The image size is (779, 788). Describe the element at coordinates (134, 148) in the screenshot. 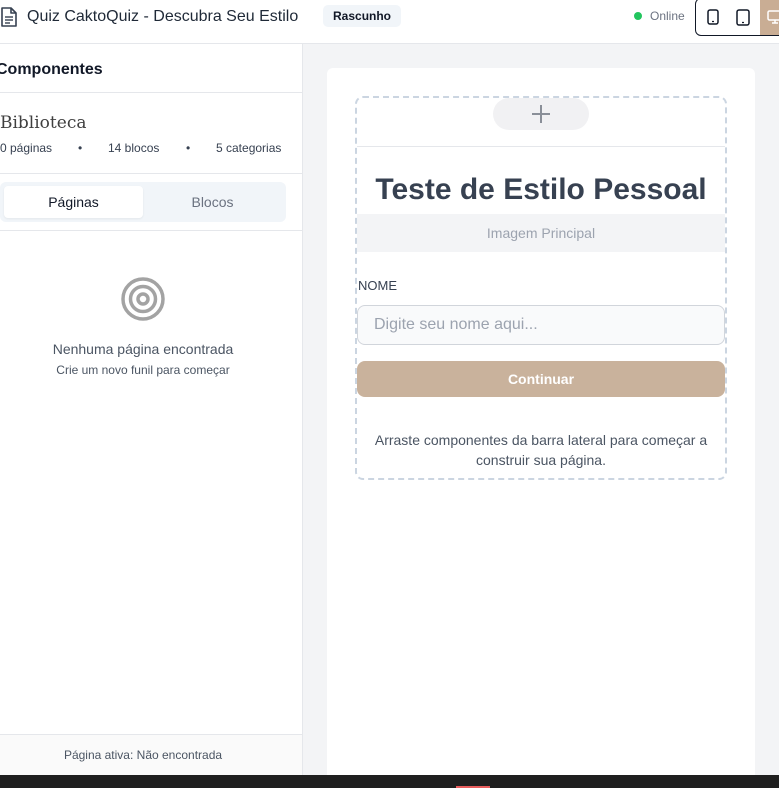

I see `blocks-count: 14 blocos` at that location.